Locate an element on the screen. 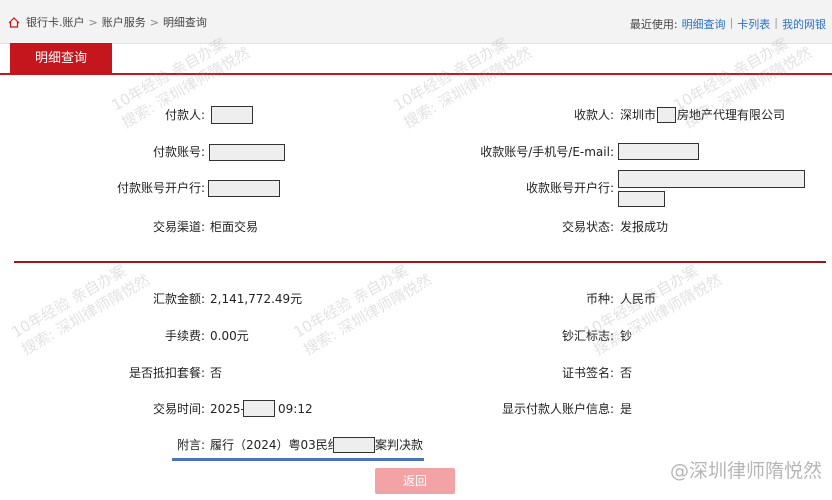 The image size is (832, 500). back-button: 返回 is located at coordinates (415, 481).